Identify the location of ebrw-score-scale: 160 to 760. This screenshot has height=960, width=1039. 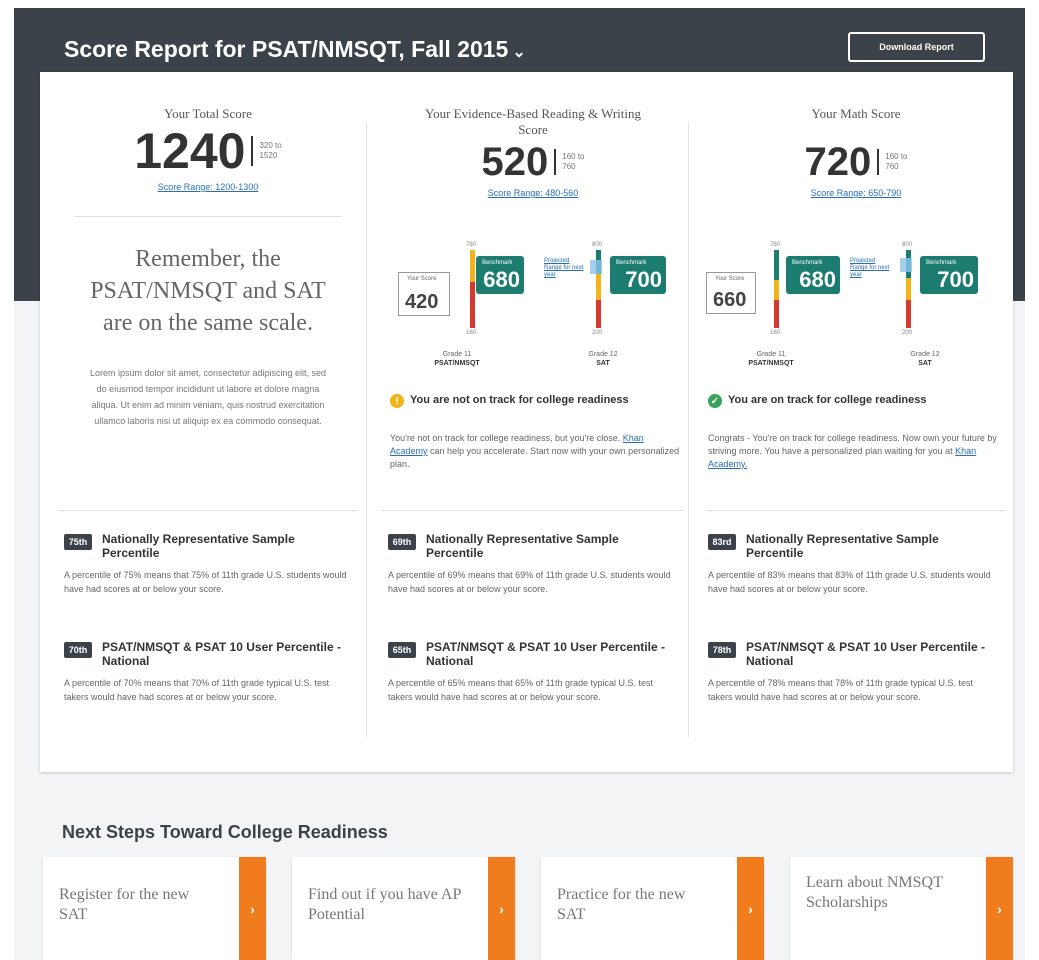
(573, 162).